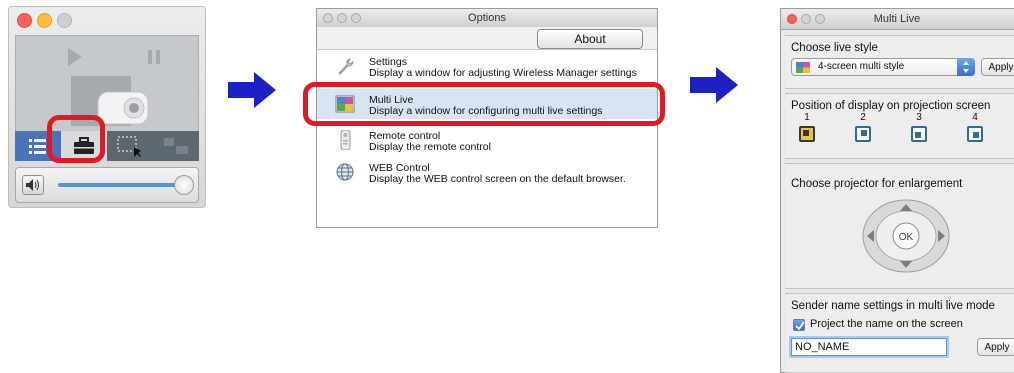  What do you see at coordinates (807, 117) in the screenshot?
I see `position-number: 1` at bounding box center [807, 117].